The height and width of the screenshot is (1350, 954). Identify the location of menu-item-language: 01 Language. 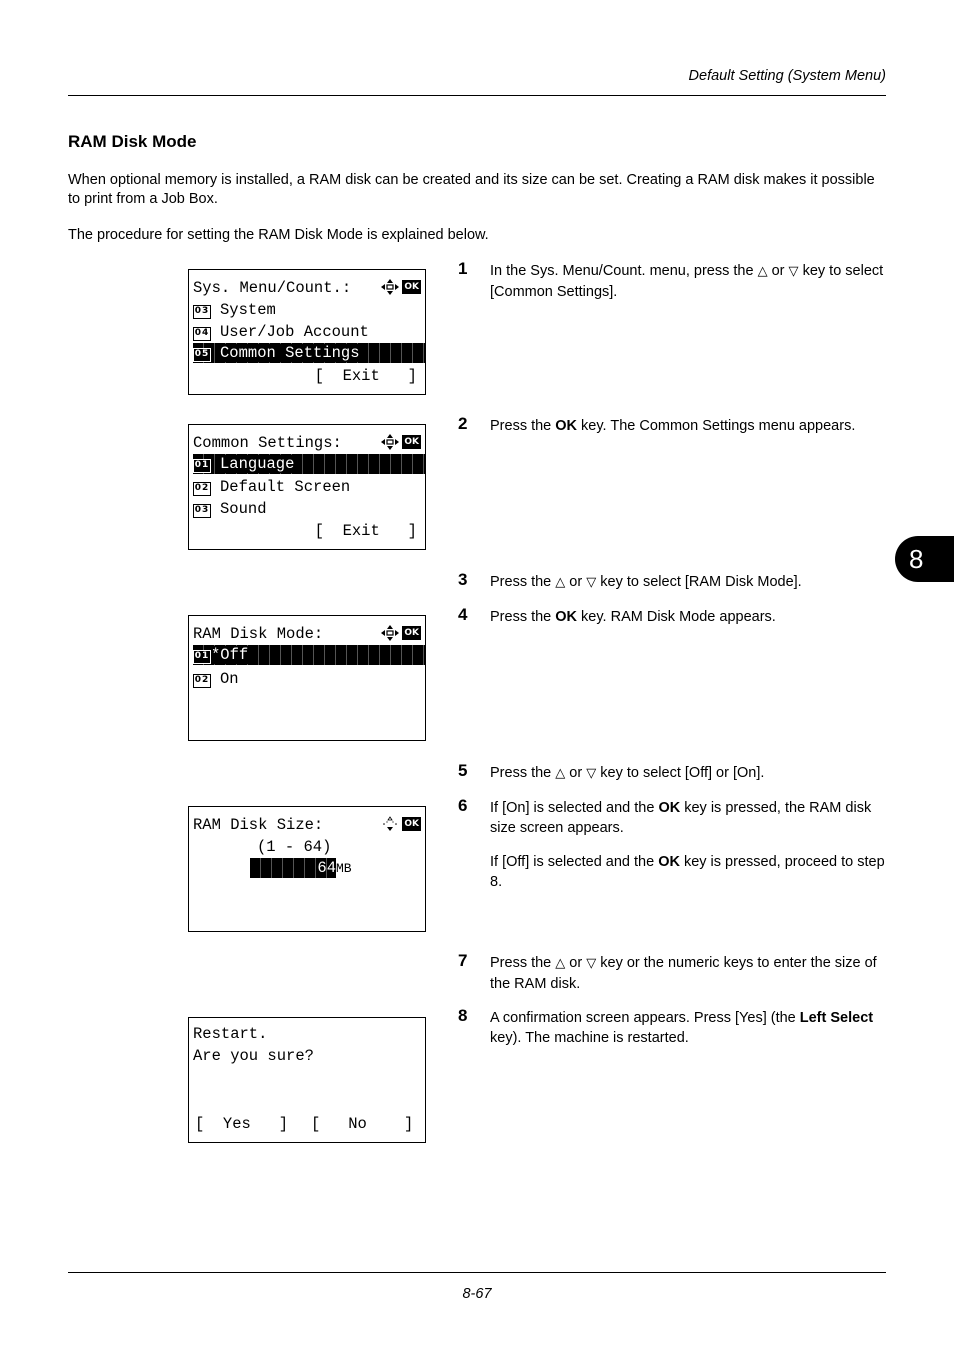
(309, 464).